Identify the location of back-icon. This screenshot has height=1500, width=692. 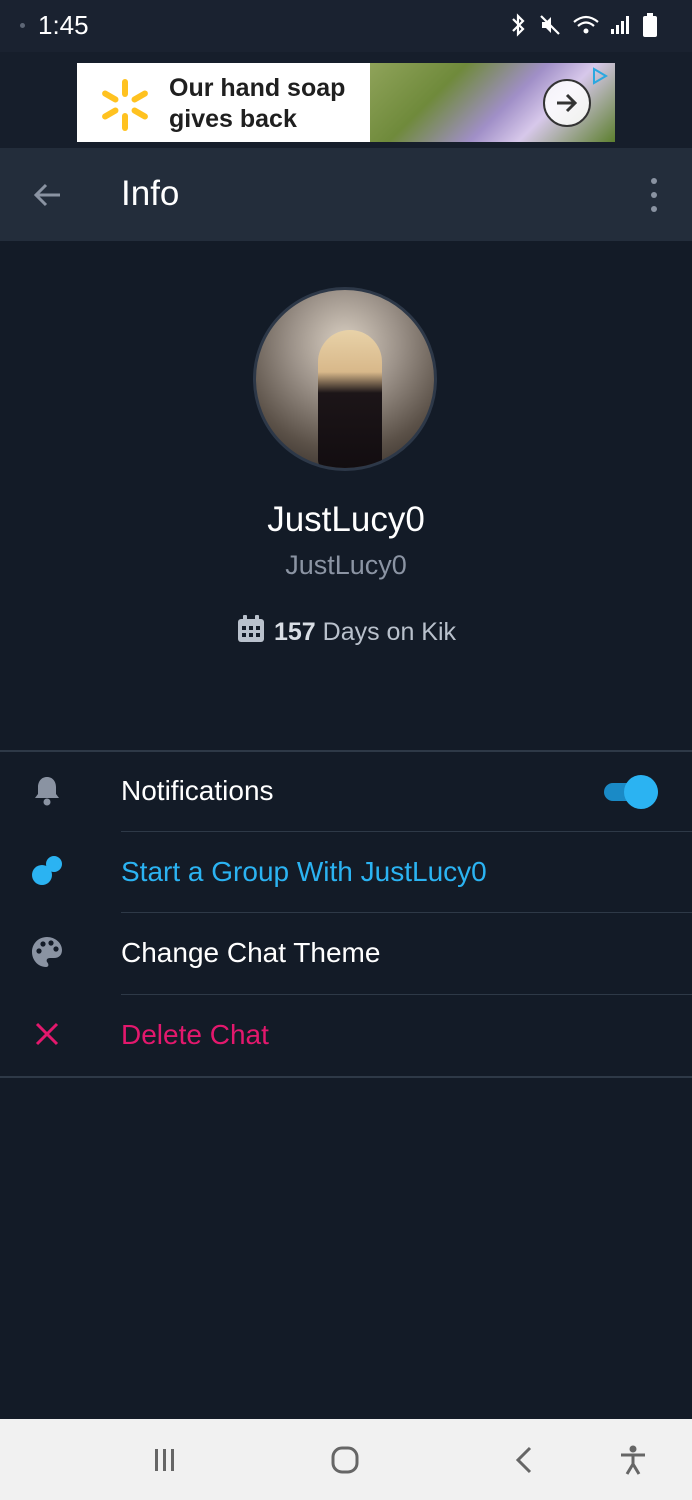
(525, 1460).